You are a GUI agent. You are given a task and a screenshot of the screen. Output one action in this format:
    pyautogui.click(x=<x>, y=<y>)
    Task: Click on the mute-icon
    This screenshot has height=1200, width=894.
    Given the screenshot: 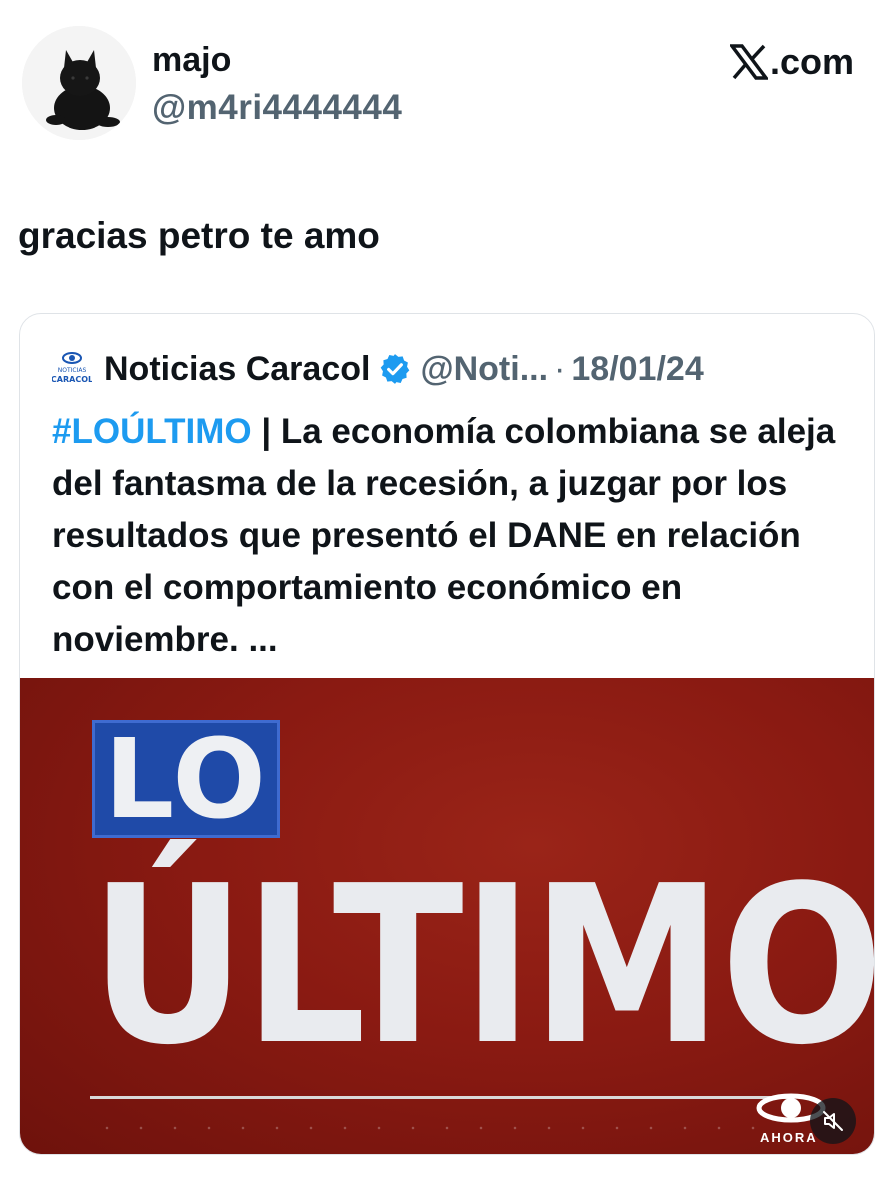 What is the action you would take?
    pyautogui.click(x=833, y=1121)
    